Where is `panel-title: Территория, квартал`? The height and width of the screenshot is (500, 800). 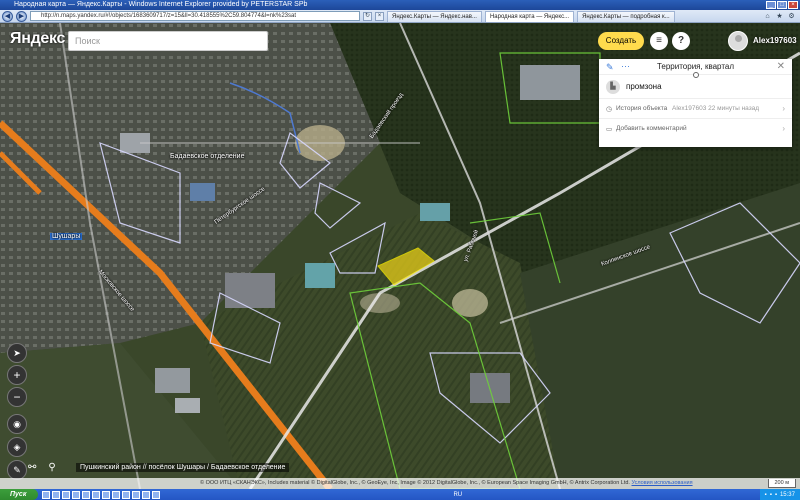
panel-title: Территория, квартал is located at coordinates (695, 66).